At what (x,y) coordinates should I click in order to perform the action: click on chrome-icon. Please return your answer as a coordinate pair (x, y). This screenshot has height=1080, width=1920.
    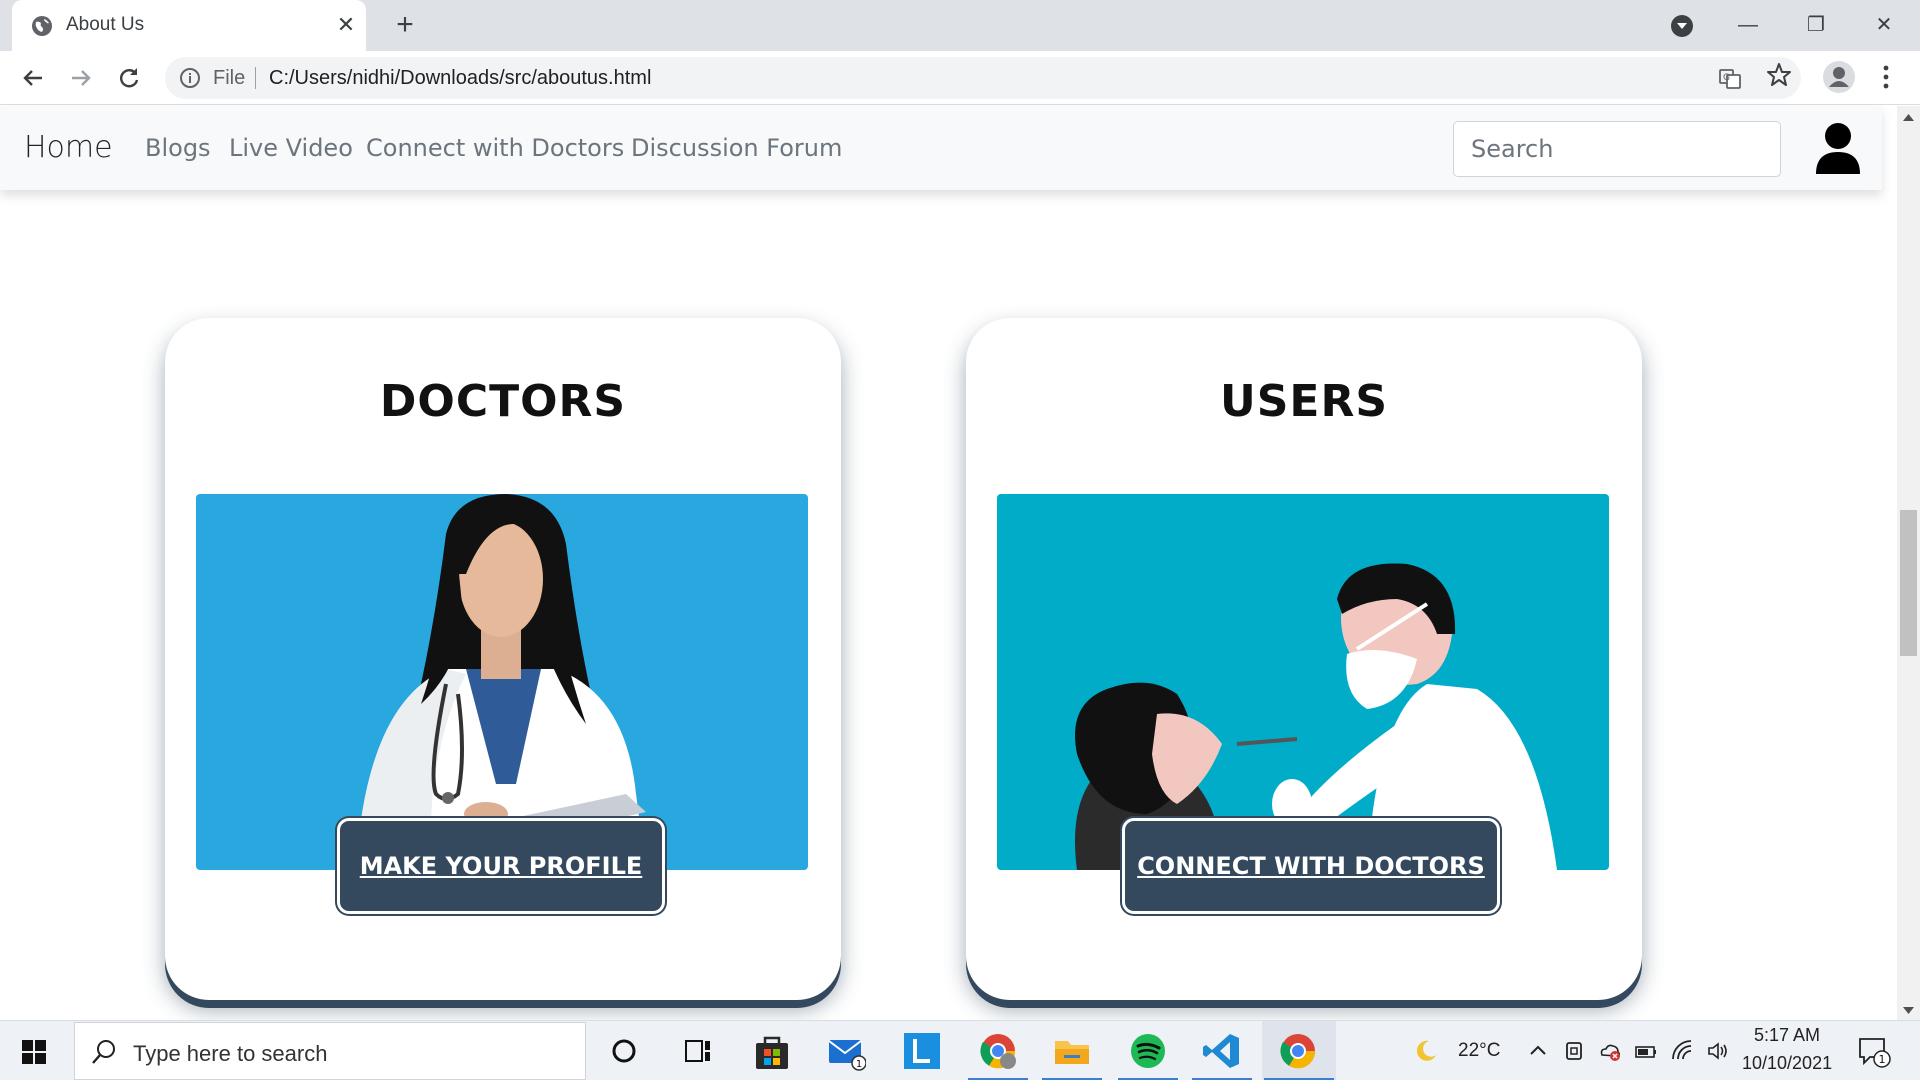
    Looking at the image, I should click on (1298, 1051).